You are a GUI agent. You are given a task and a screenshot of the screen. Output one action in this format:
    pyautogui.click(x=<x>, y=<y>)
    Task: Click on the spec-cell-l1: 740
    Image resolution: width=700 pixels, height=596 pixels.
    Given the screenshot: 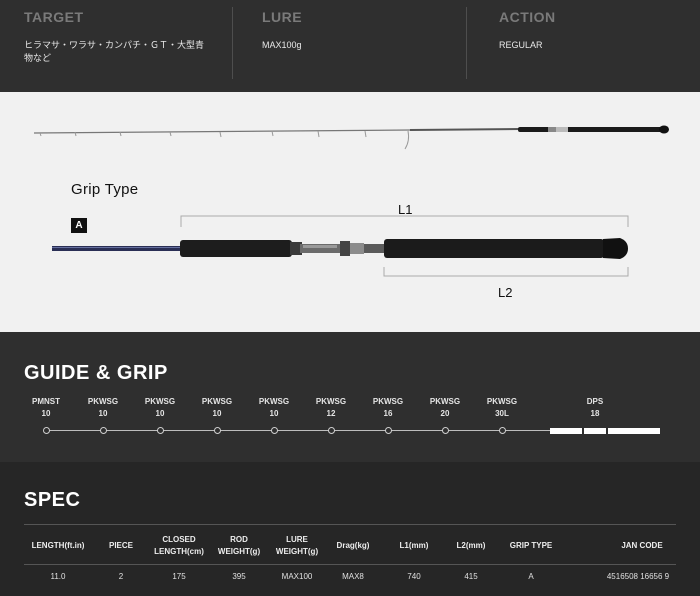 What is the action you would take?
    pyautogui.click(x=414, y=576)
    